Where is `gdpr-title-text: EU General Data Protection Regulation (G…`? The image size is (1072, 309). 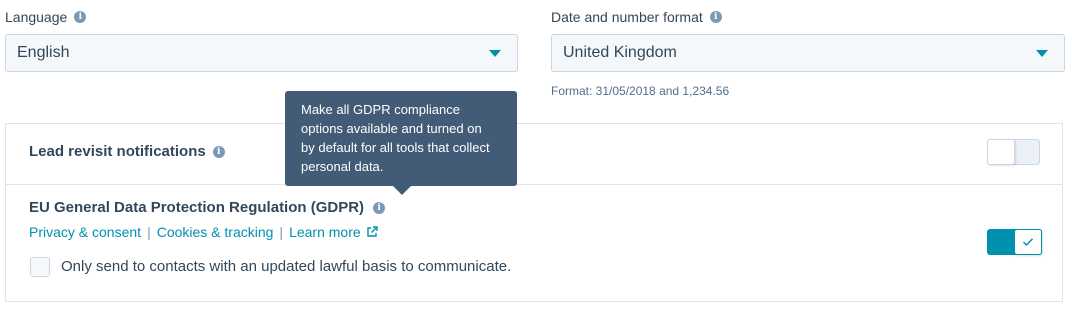
gdpr-title-text: EU General Data Protection Regulation (G… is located at coordinates (197, 207).